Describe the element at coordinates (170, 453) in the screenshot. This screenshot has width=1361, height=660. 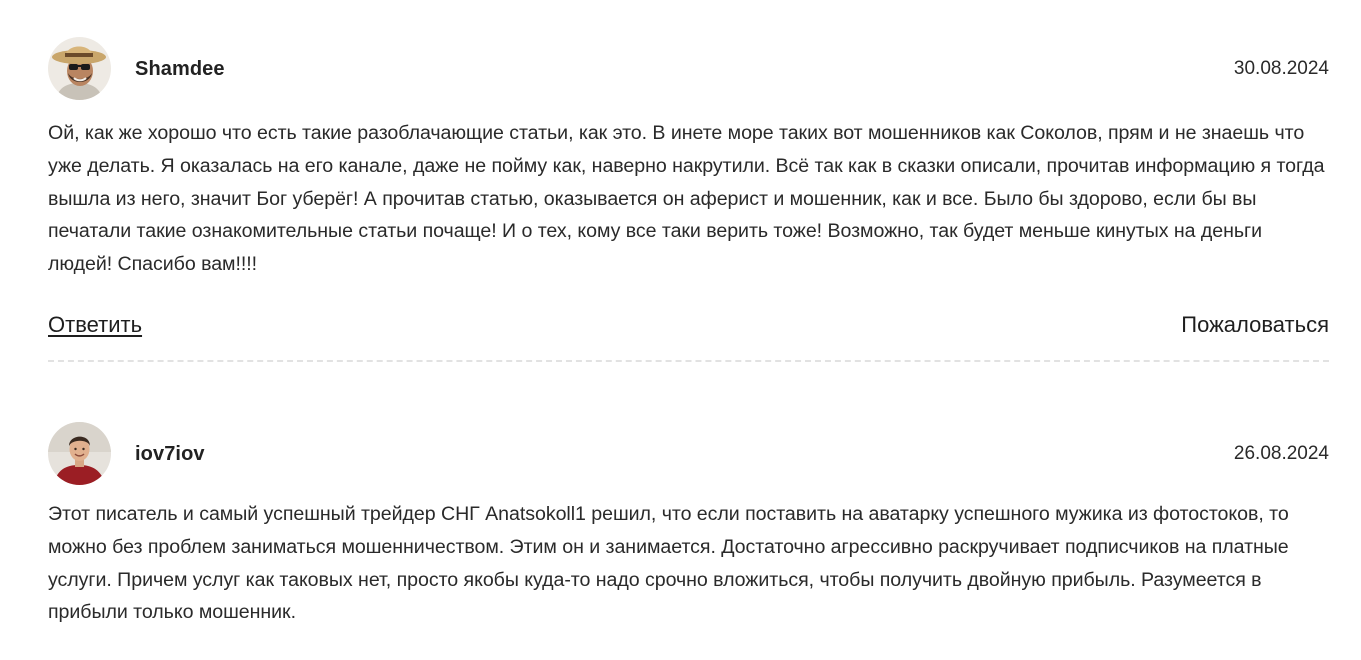
I see `comment-author: iov7iov` at that location.